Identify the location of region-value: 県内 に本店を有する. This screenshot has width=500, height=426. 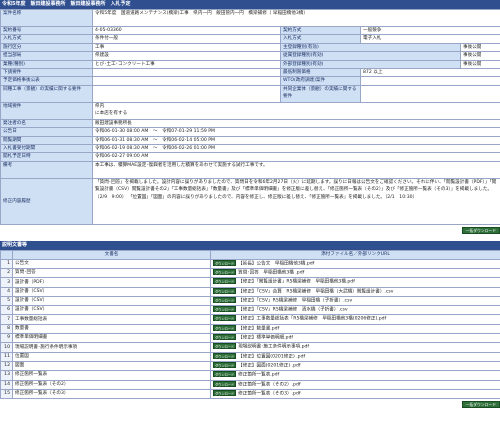
(296, 110).